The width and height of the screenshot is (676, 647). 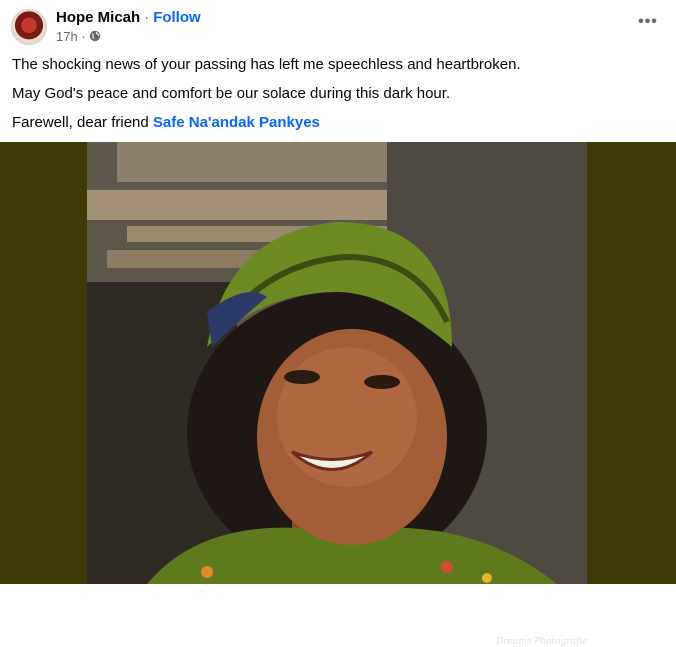 I want to click on globe-icon, so click(x=95, y=36).